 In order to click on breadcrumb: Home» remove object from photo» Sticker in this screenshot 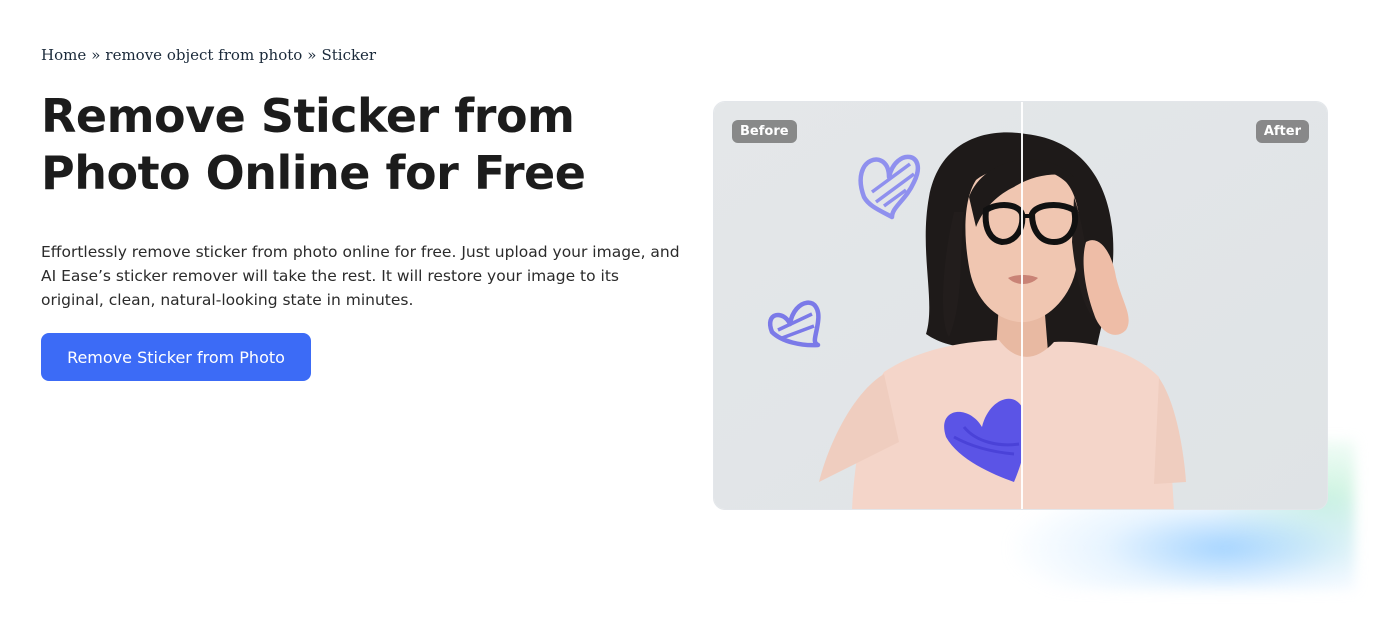, I will do `click(208, 55)`.